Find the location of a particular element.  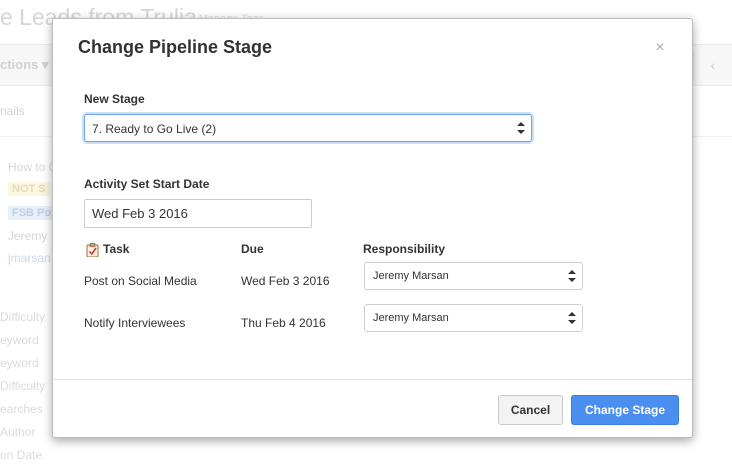

dialog-title: Change Pipeline Stage is located at coordinates (175, 47).